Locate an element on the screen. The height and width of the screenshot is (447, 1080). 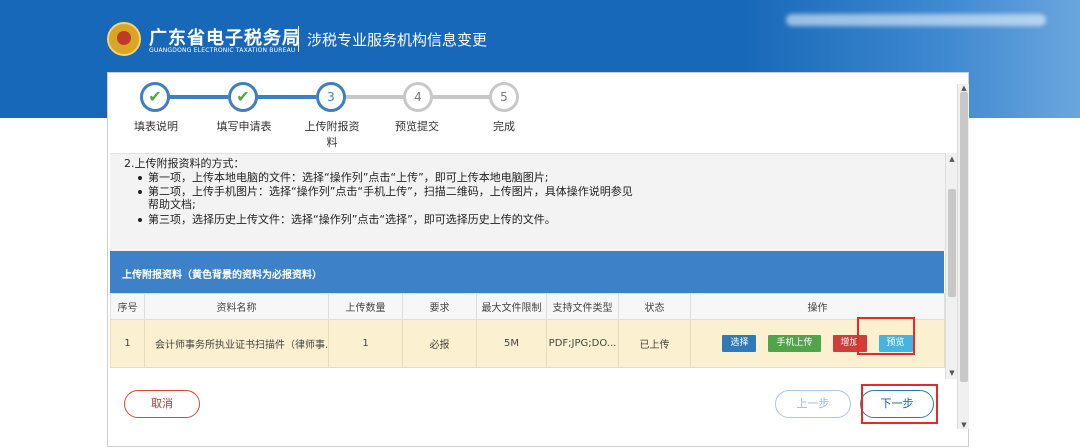
step-3-indicator: 3 is located at coordinates (331, 97).